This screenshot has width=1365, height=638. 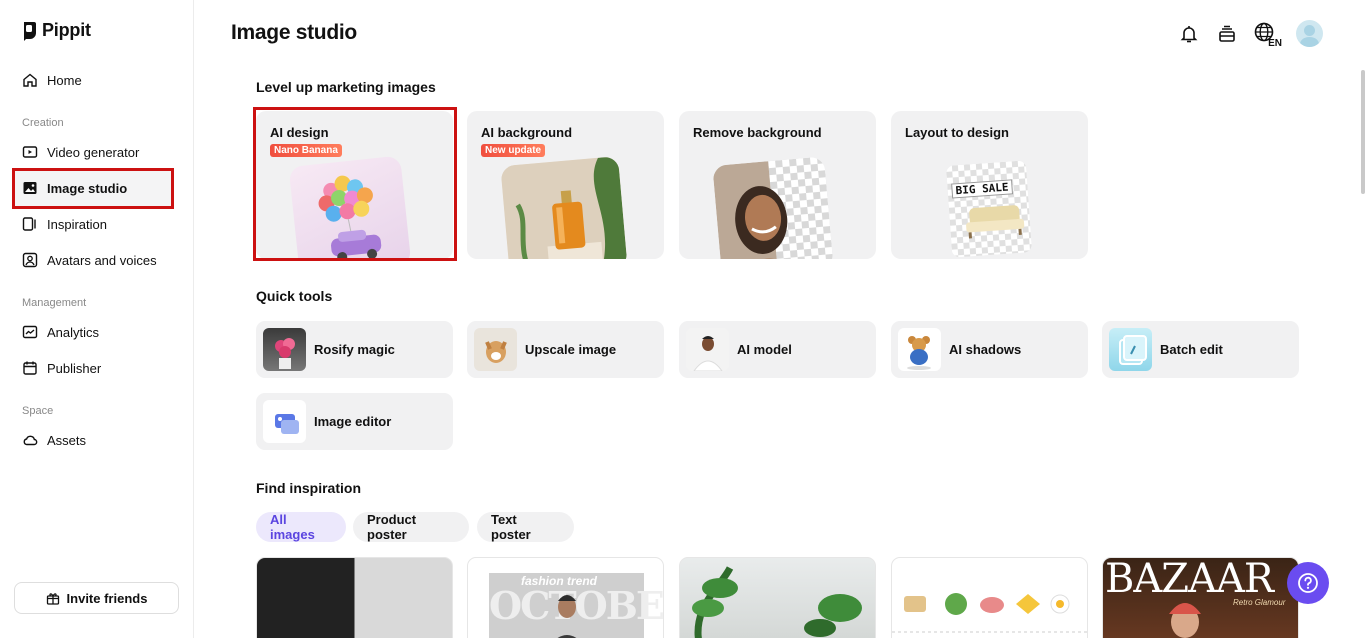 What do you see at coordinates (30, 31) in the screenshot?
I see `pippit-logo-icon` at bounding box center [30, 31].